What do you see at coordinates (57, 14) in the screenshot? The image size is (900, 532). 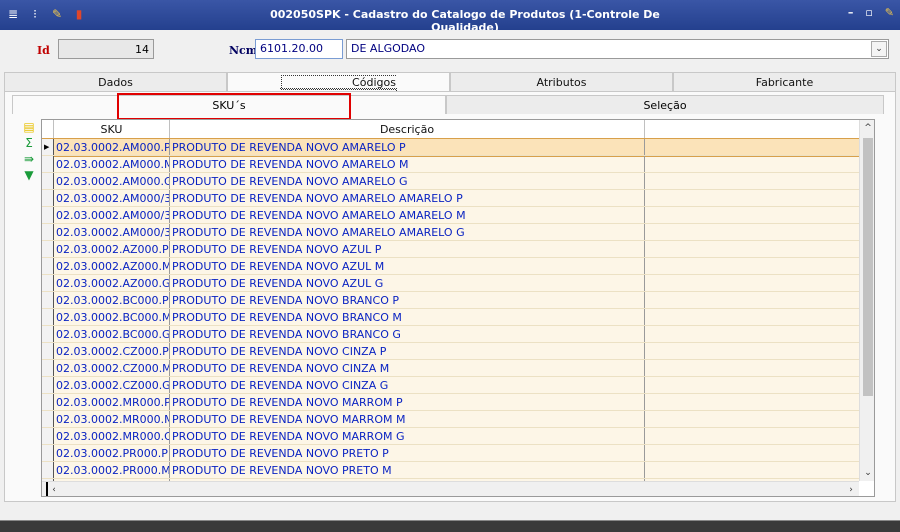 I see `wrench-icon: ✎` at bounding box center [57, 14].